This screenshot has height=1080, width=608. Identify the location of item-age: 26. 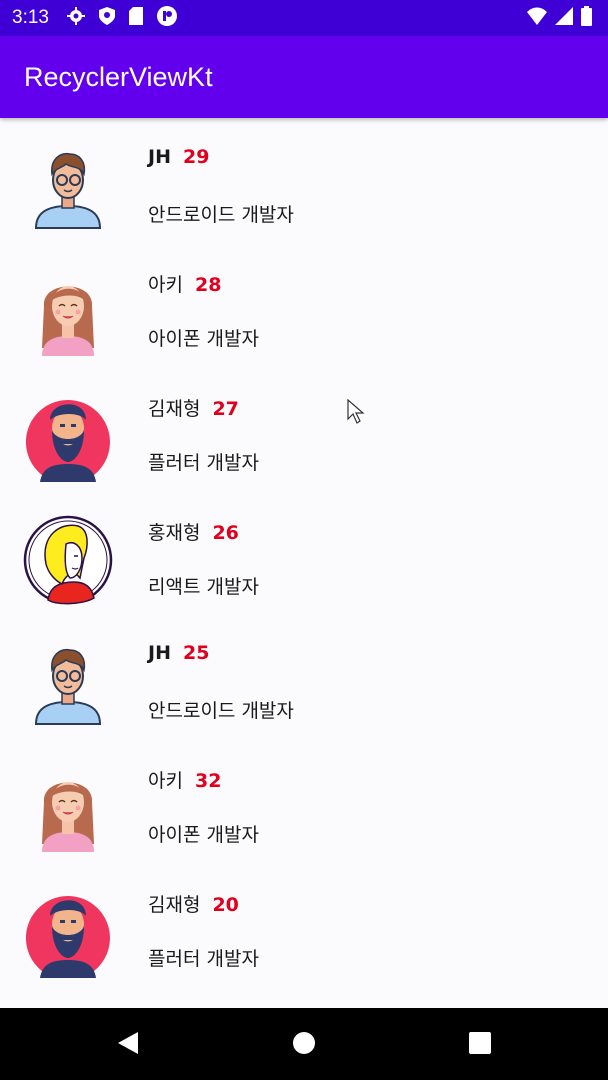
(225, 533).